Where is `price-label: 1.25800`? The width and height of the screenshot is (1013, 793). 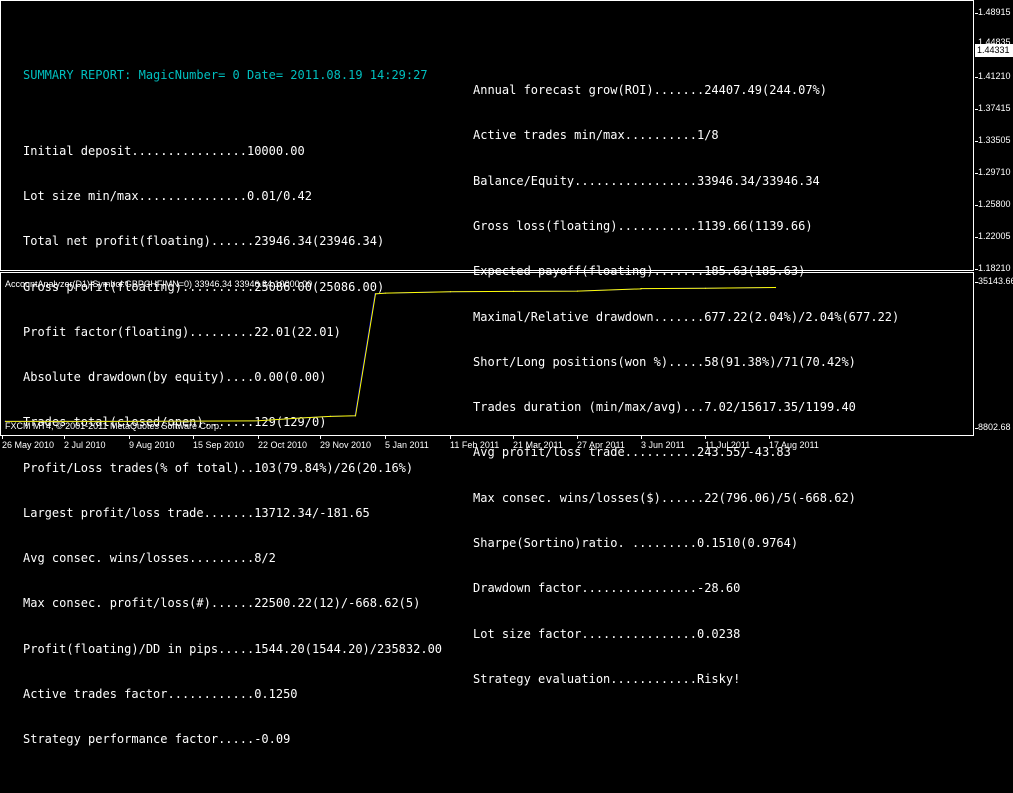
price-label: 1.25800 is located at coordinates (994, 204).